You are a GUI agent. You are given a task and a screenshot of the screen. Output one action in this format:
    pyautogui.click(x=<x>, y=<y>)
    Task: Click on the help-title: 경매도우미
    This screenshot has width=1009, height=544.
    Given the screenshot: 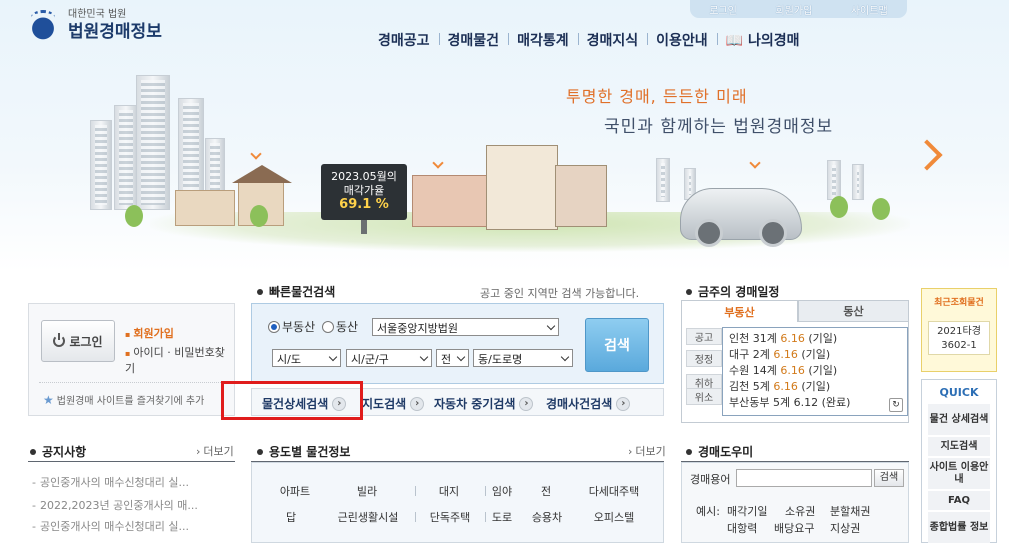 What is the action you would take?
    pyautogui.click(x=719, y=451)
    